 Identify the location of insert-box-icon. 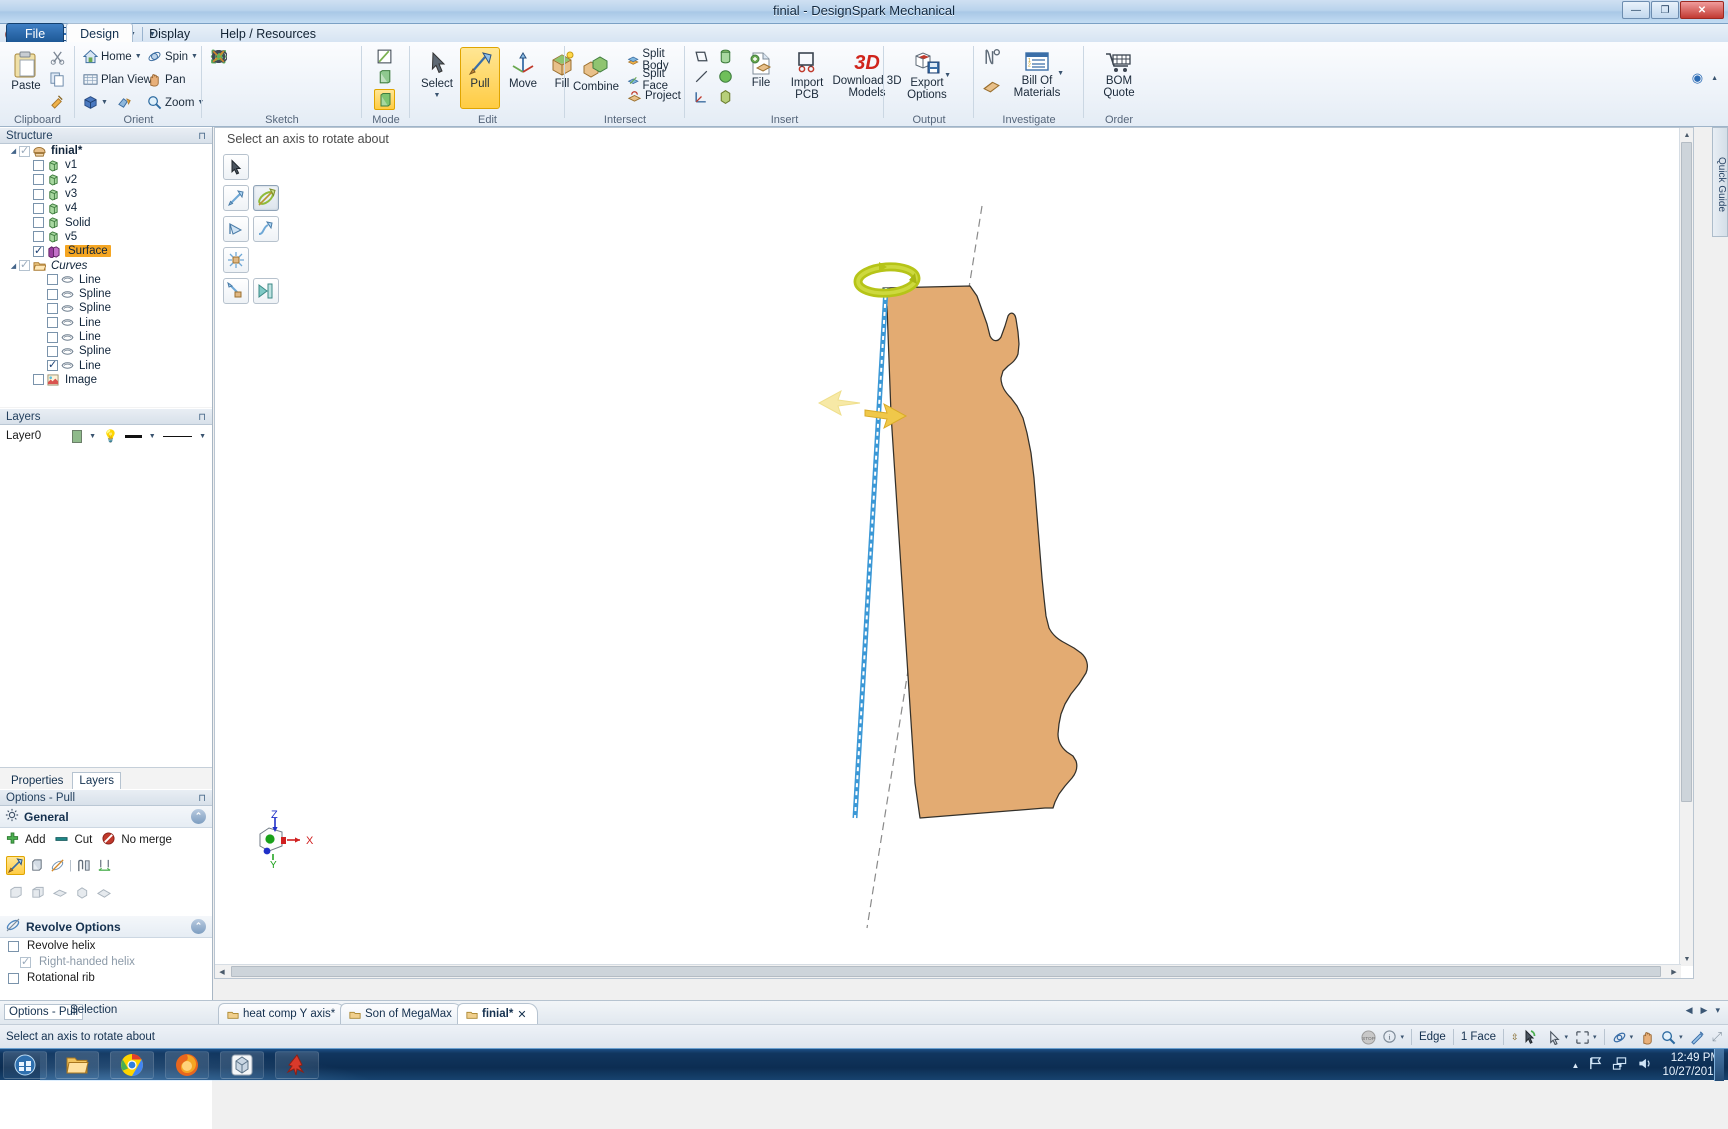
(725, 96).